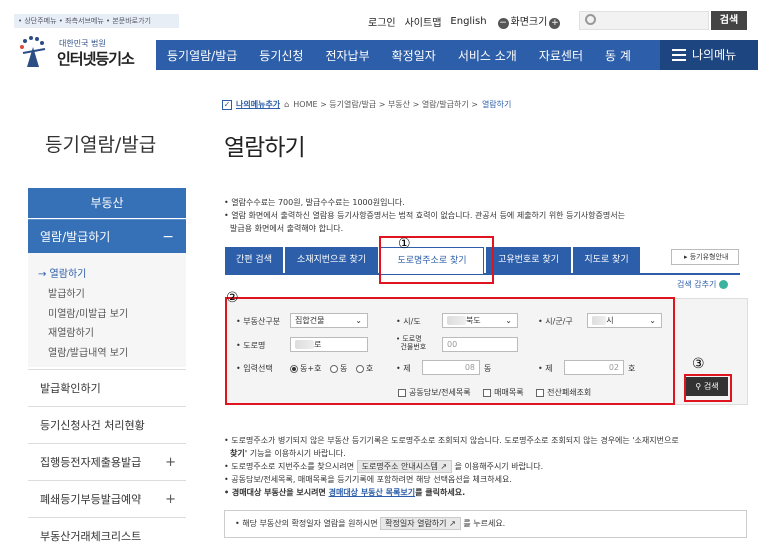 The height and width of the screenshot is (555, 773). I want to click on fixed-date-view-button: 확정일자 열람하기 ↗, so click(420, 523).